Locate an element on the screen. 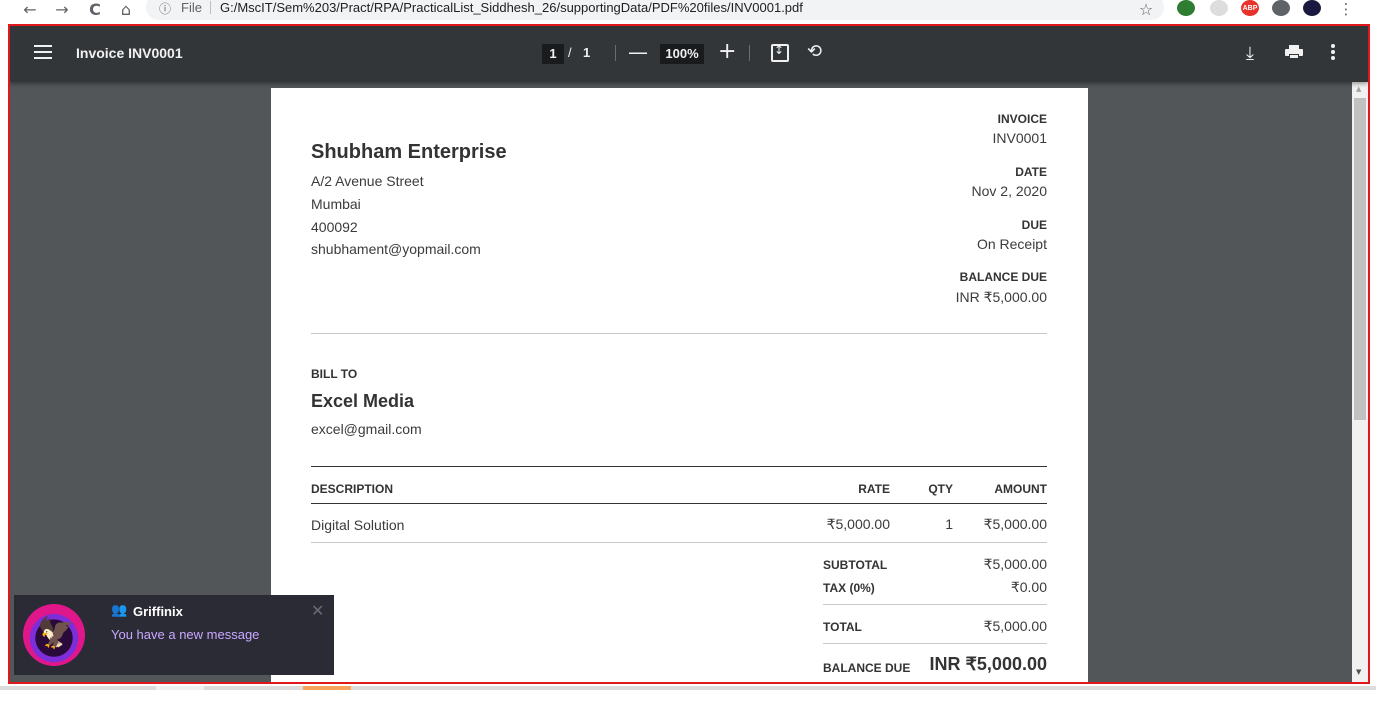 Image resolution: width=1376 pixels, height=707 pixels. item-qty: 1 is located at coordinates (949, 524).